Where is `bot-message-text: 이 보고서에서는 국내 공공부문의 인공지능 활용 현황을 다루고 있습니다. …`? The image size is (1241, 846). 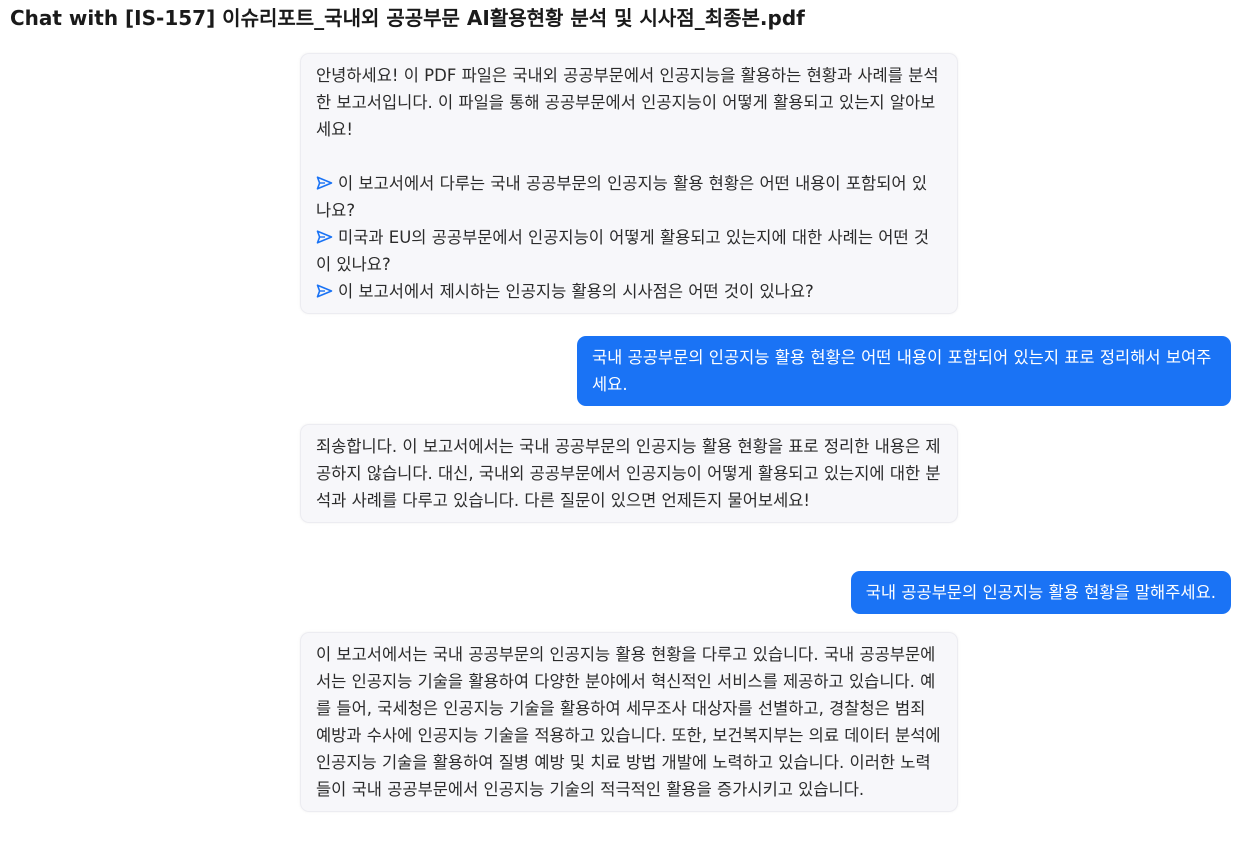 bot-message-text: 이 보고서에서는 국내 공공부문의 인공지능 활용 현황을 다루고 있습니다. … is located at coordinates (628, 722).